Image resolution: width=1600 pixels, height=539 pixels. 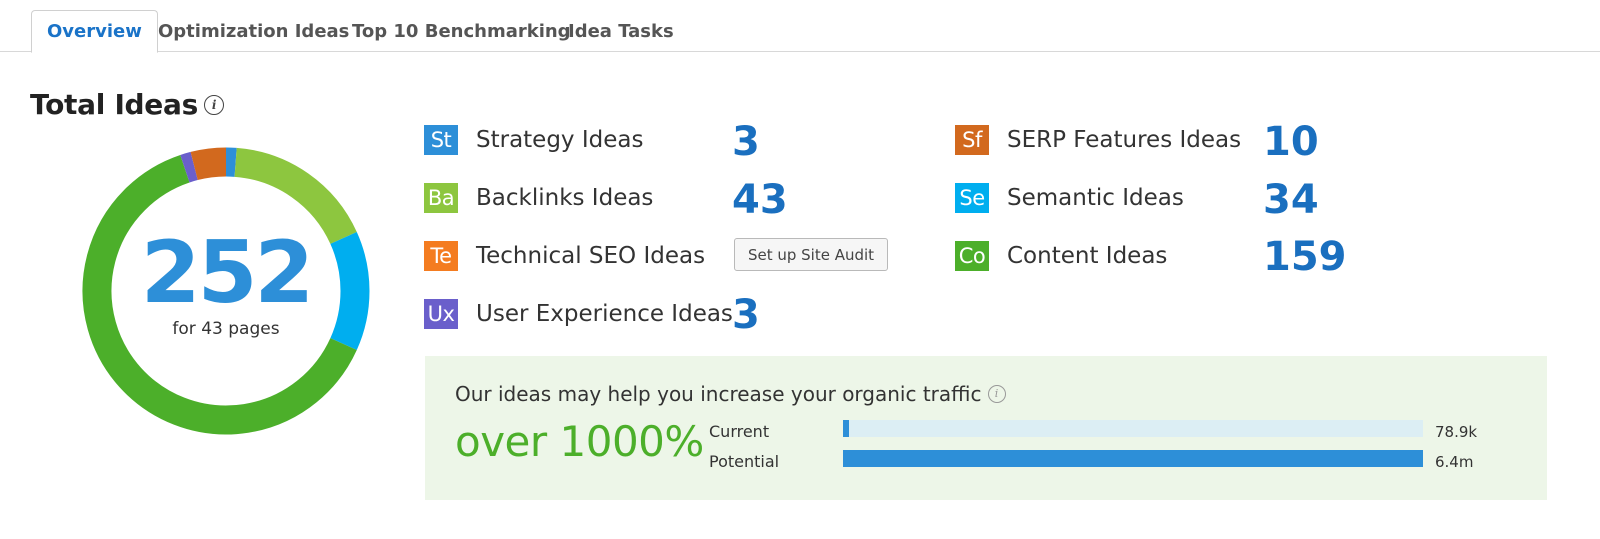 I want to click on serp-features-badge-icon: Sf, so click(x=972, y=140).